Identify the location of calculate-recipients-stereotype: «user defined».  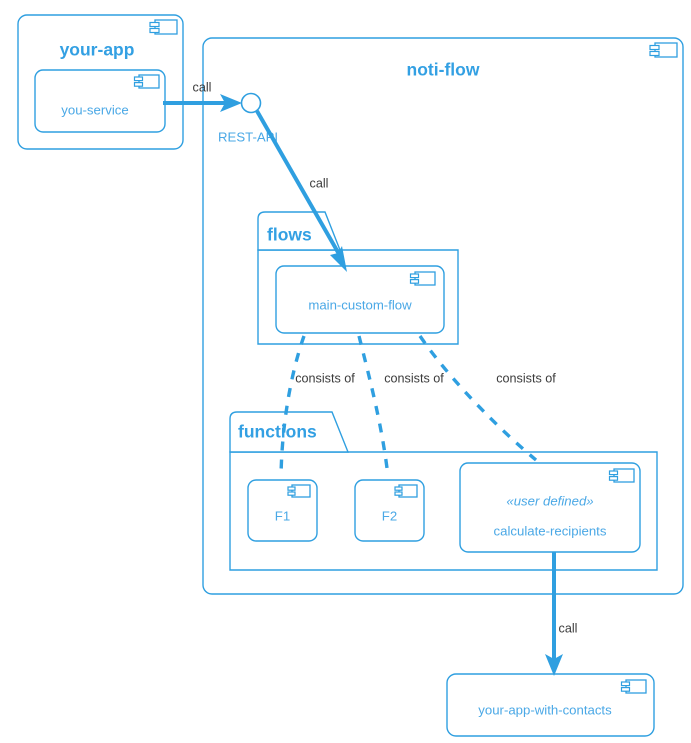
(549, 500).